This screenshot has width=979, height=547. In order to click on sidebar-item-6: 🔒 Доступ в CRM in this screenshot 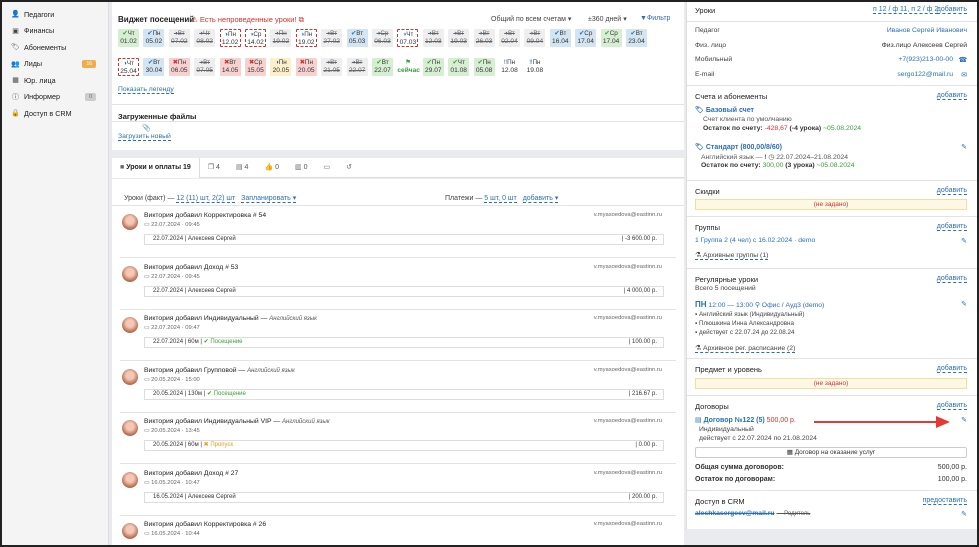, I will do `click(55, 113)`.